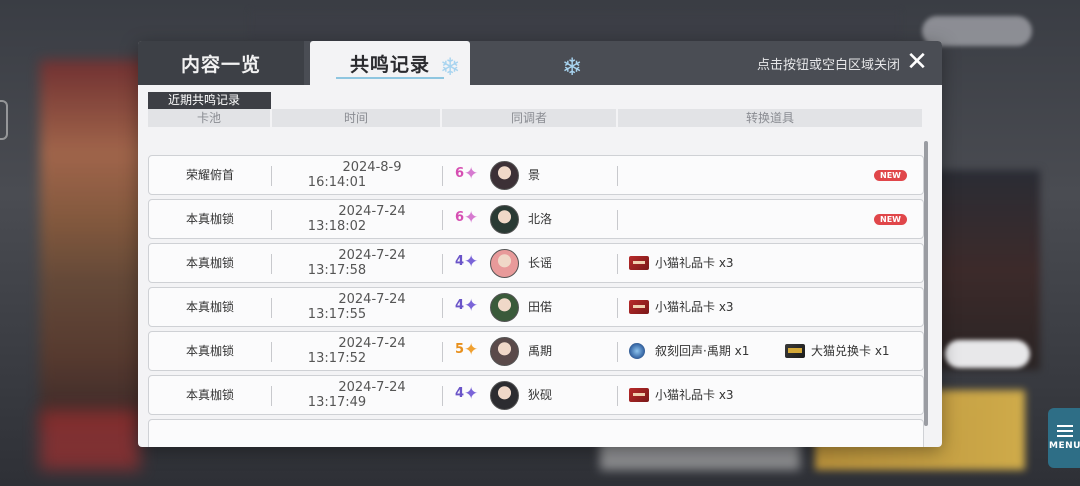 The width and height of the screenshot is (1080, 486). I want to click on record-time: 2024-7-24 13:17:58, so click(357, 263).